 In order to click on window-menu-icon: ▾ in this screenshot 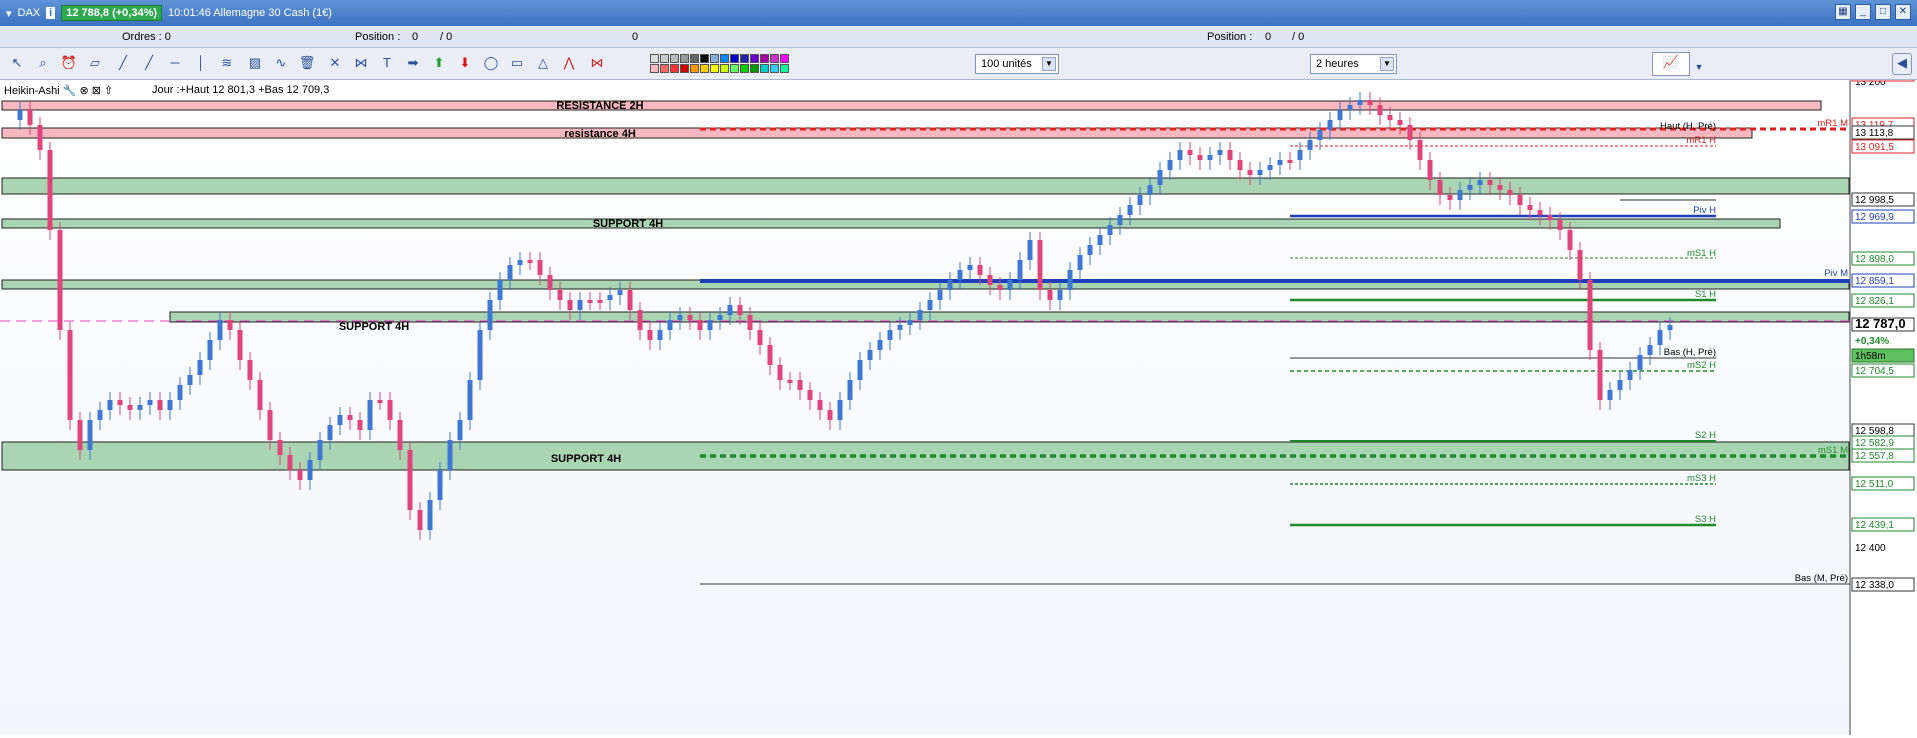, I will do `click(9, 13)`.